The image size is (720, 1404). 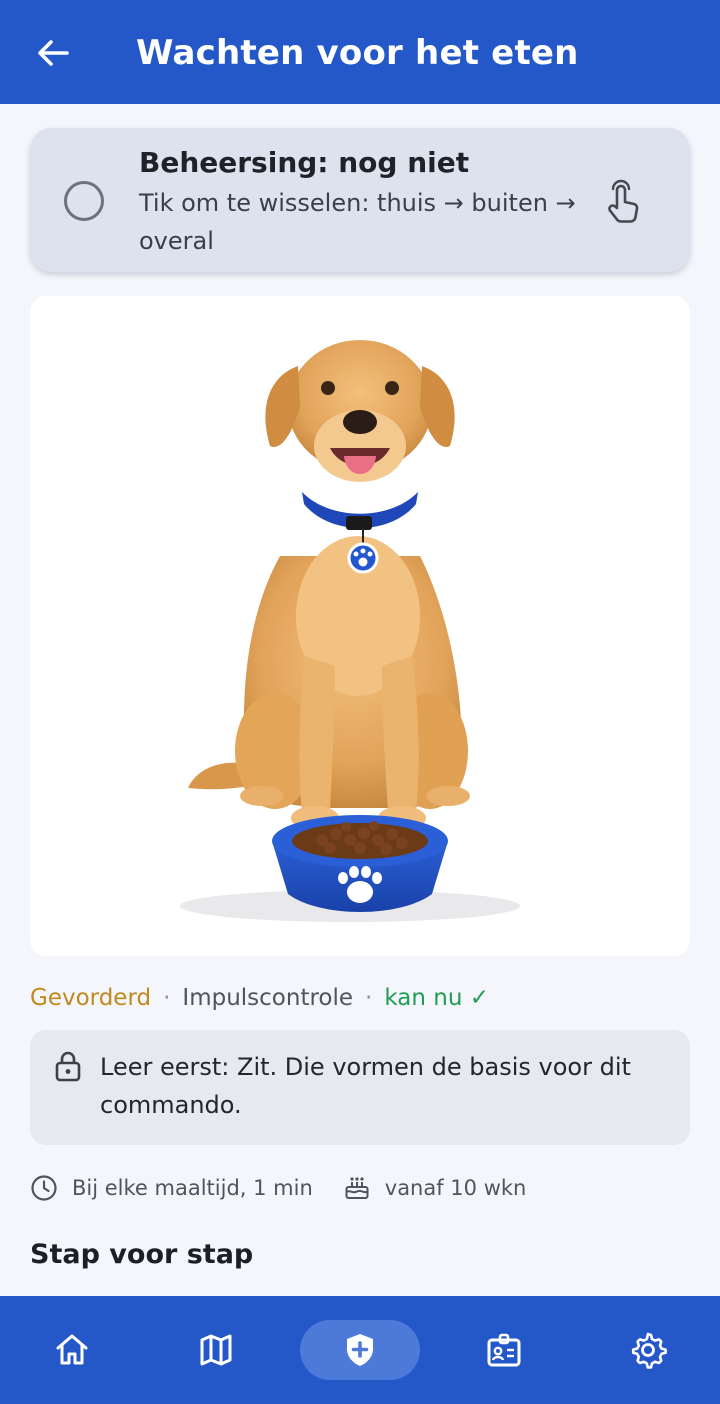 What do you see at coordinates (142, 1254) in the screenshot?
I see `steps-section-title: Stap voor stap` at bounding box center [142, 1254].